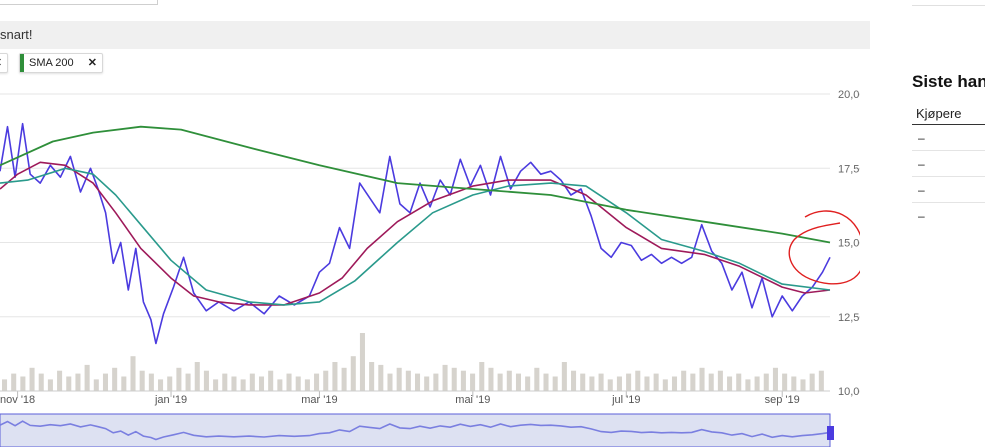 The width and height of the screenshot is (985, 447). I want to click on navigator-handle, so click(830, 433).